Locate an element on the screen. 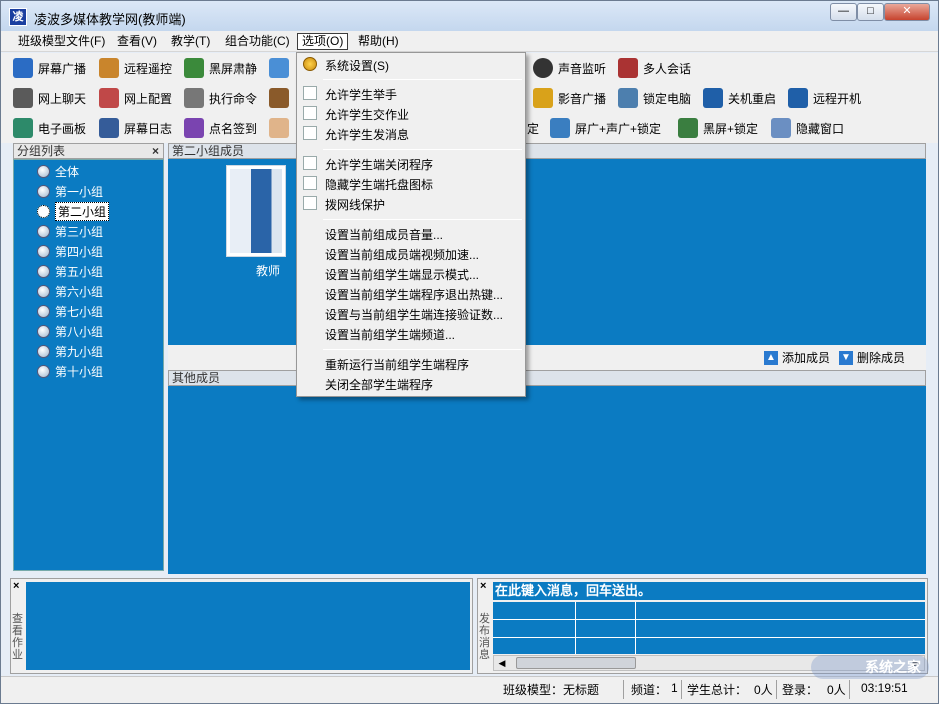 The width and height of the screenshot is (939, 704). maximize-button: □ is located at coordinates (870, 12).